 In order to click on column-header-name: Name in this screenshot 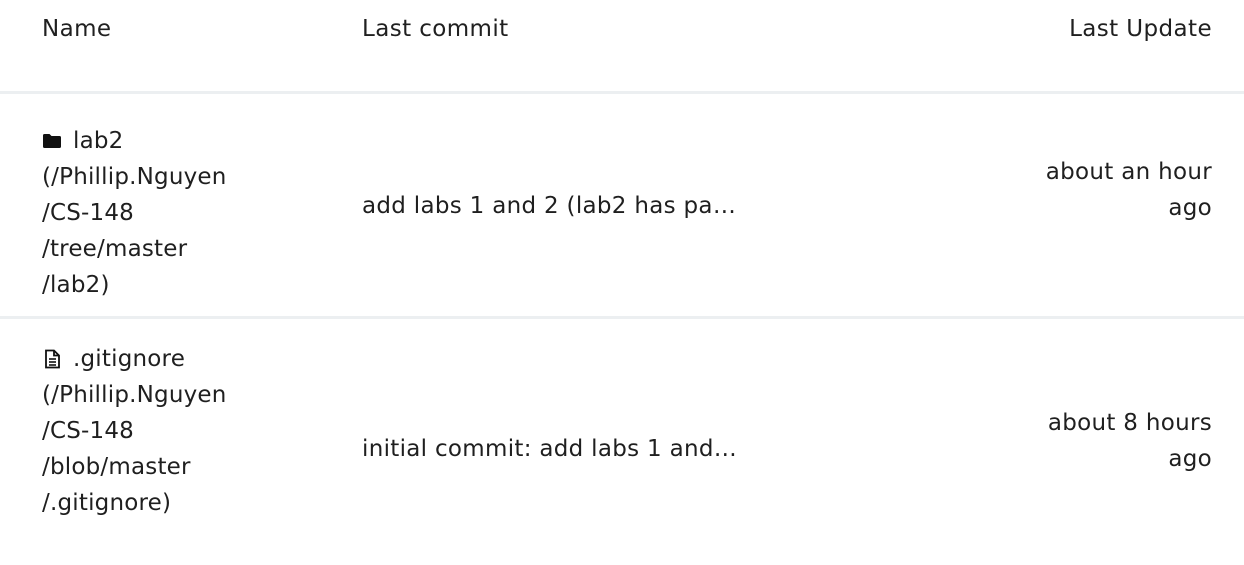, I will do `click(76, 29)`.